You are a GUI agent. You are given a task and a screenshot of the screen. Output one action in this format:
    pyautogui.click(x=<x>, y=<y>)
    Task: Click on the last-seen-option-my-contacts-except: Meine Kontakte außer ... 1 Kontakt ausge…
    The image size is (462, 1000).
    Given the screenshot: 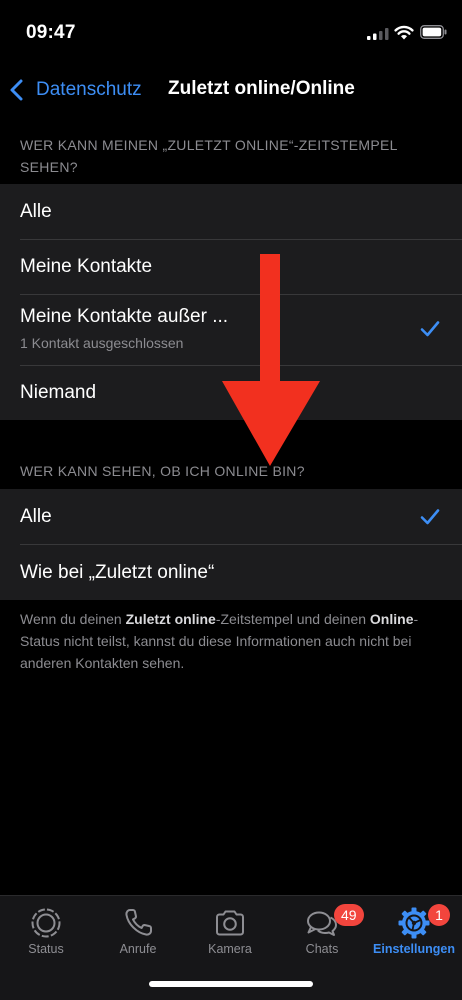 What is the action you would take?
    pyautogui.click(x=231, y=330)
    